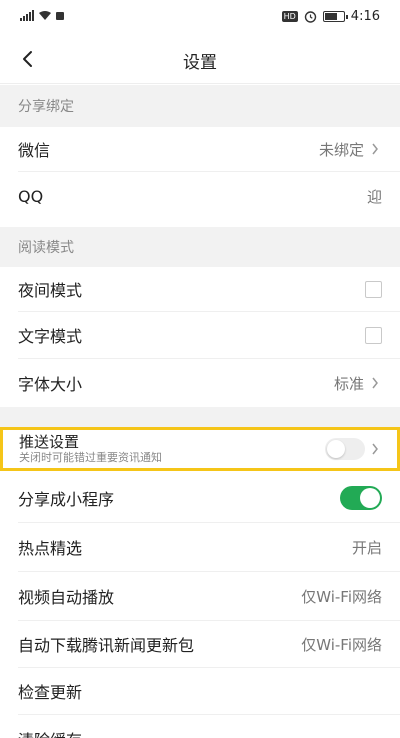  Describe the element at coordinates (366, 547) in the screenshot. I see `hot-pick-value: 开启` at that location.